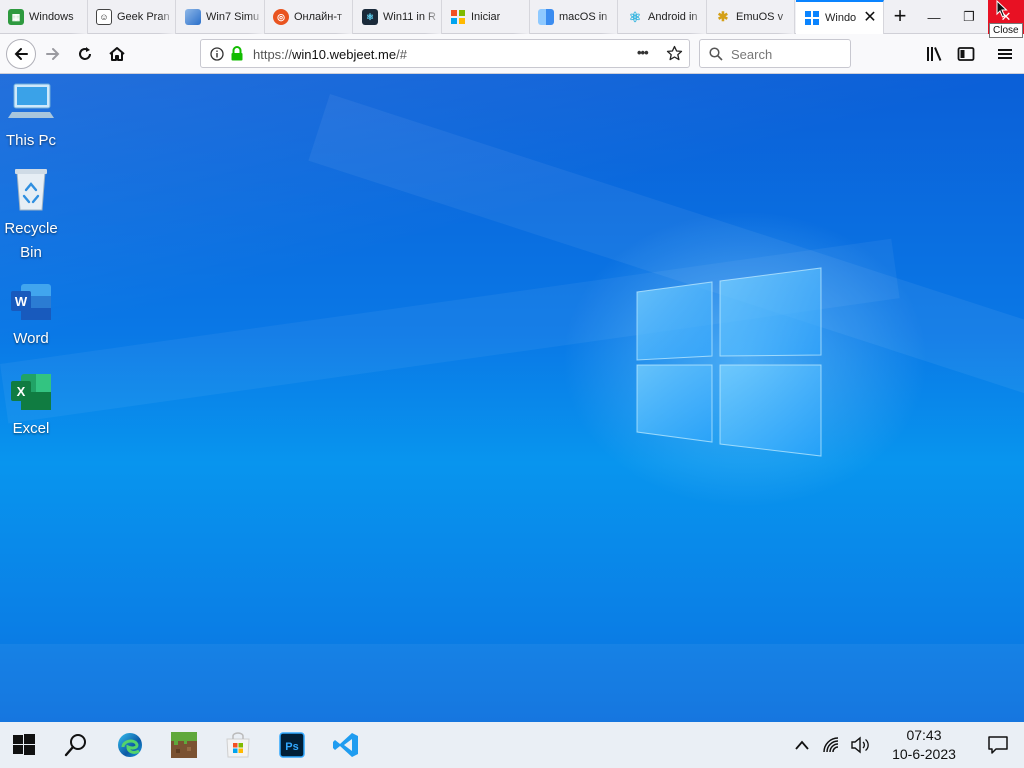  I want to click on tab-win7-simulator: Win7 Simu, so click(221, 17).